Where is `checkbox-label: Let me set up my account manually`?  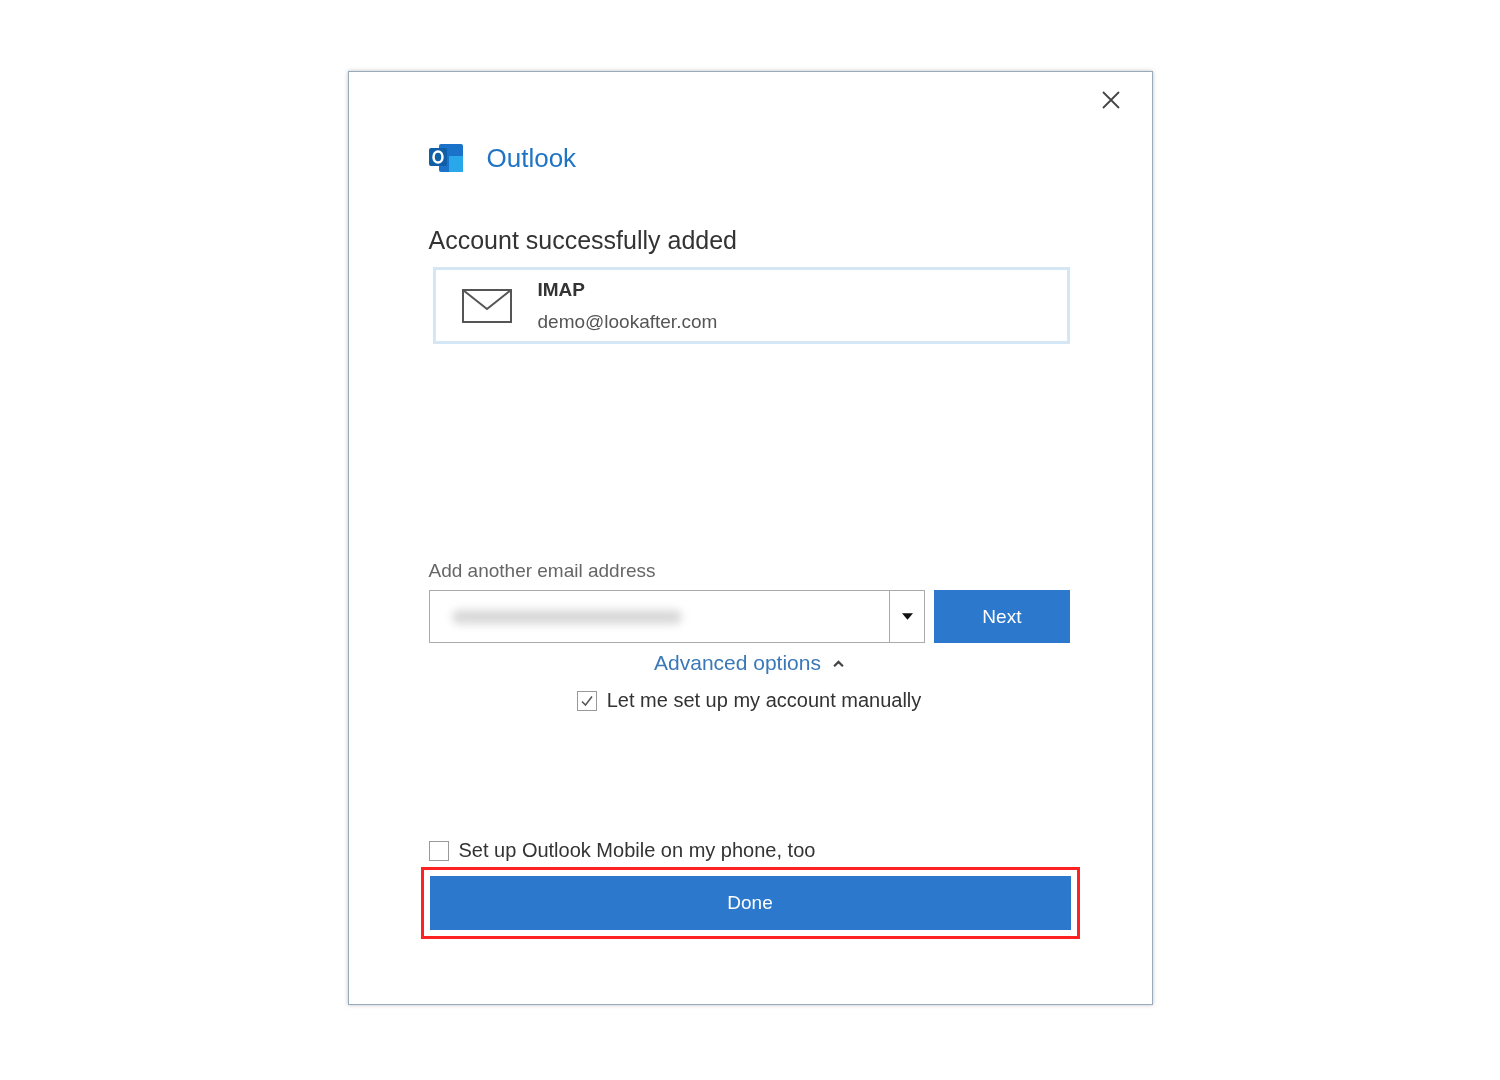 checkbox-label: Let me set up my account manually is located at coordinates (764, 700).